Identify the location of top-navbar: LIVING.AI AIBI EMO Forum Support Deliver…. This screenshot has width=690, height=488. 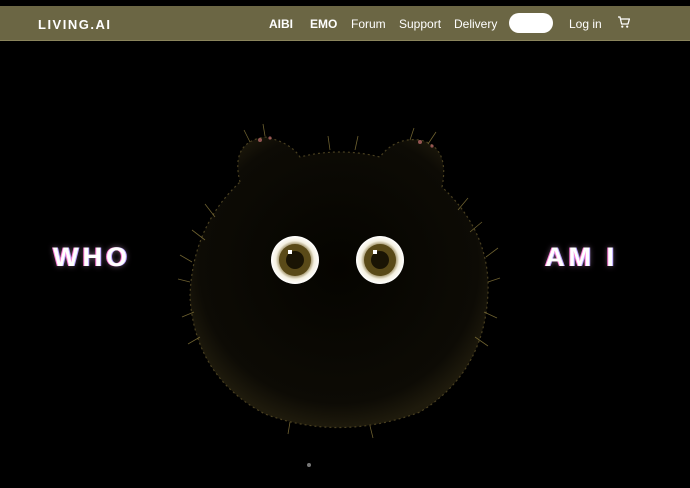
(345, 23).